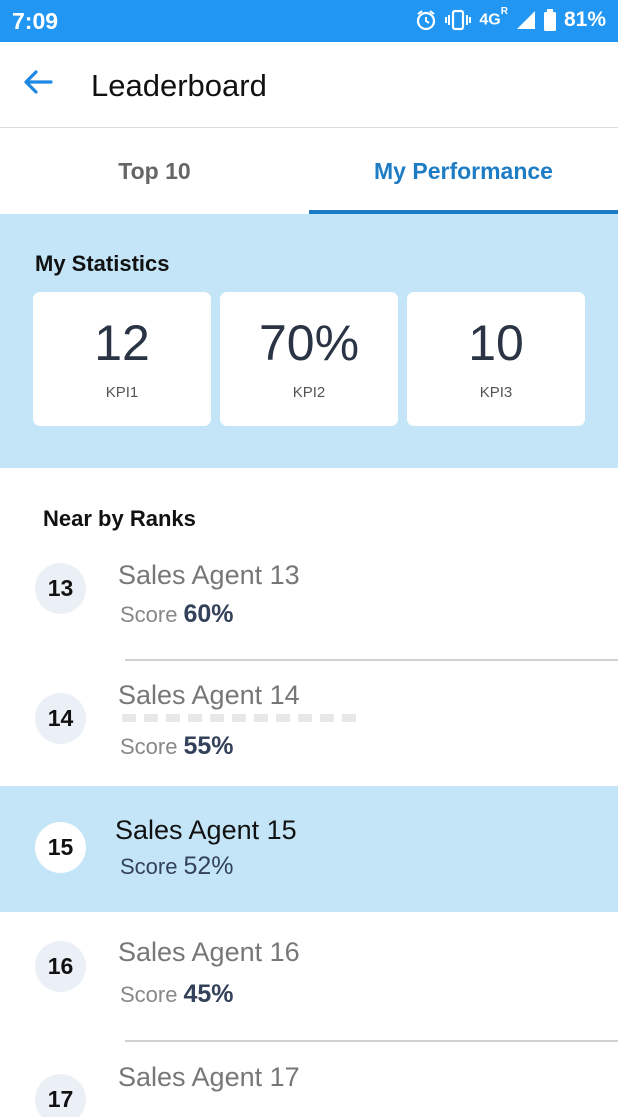  I want to click on kpi-label: KPI3, so click(496, 392).